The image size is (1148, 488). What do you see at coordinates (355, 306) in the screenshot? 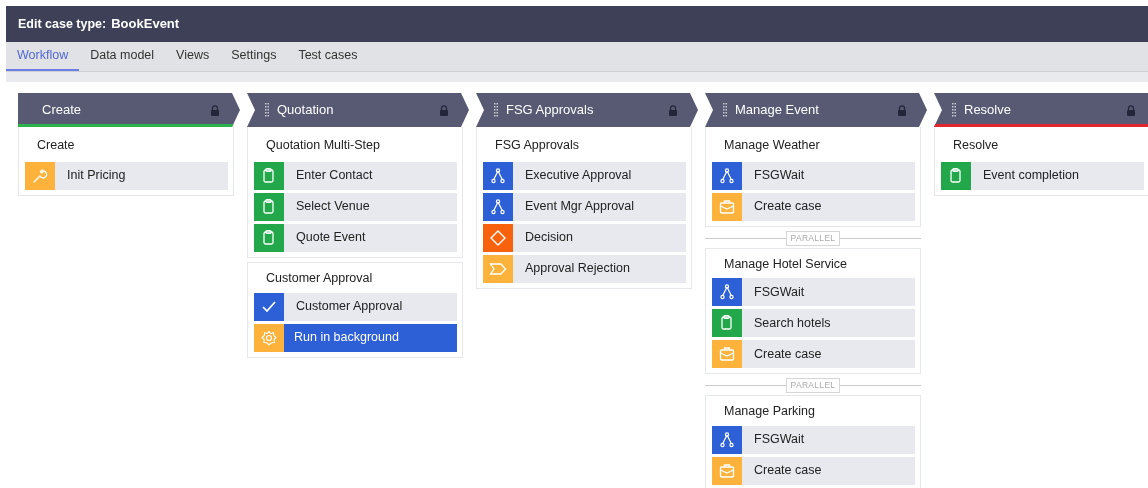
I see `step-item: Customer Approval` at bounding box center [355, 306].